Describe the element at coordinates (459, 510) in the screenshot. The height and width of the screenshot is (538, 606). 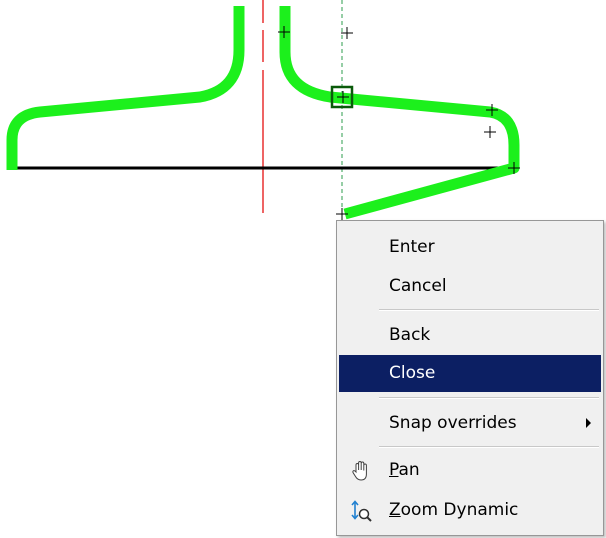
I see `menu-item-label-rest: oom Dynamic` at that location.